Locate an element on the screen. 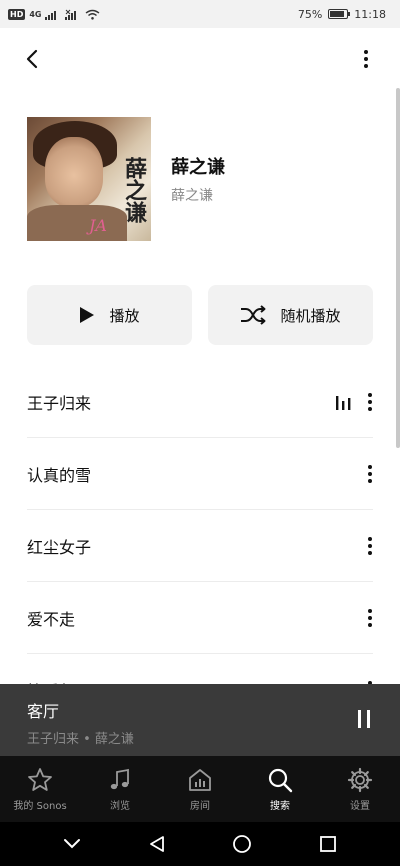 The image size is (400, 866). back-arrow-icon is located at coordinates (32, 59).